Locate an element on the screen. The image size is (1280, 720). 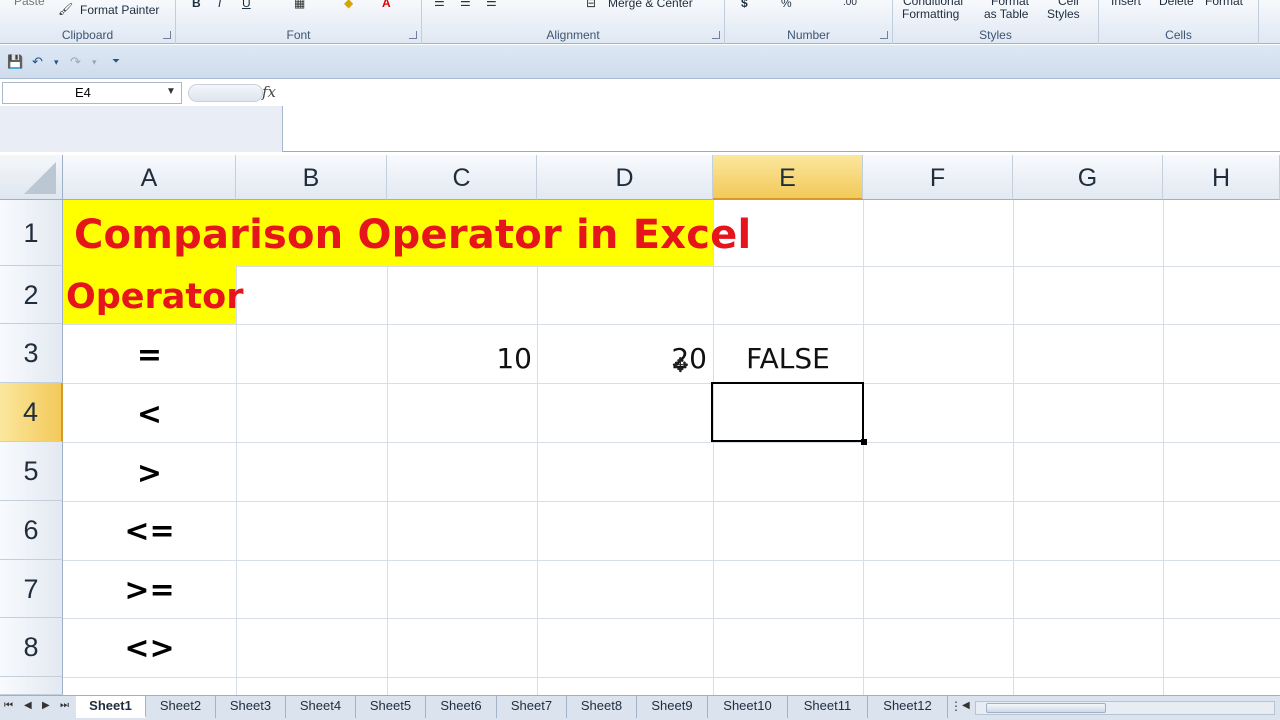
borders-icon: ▦ is located at coordinates (299, 5).